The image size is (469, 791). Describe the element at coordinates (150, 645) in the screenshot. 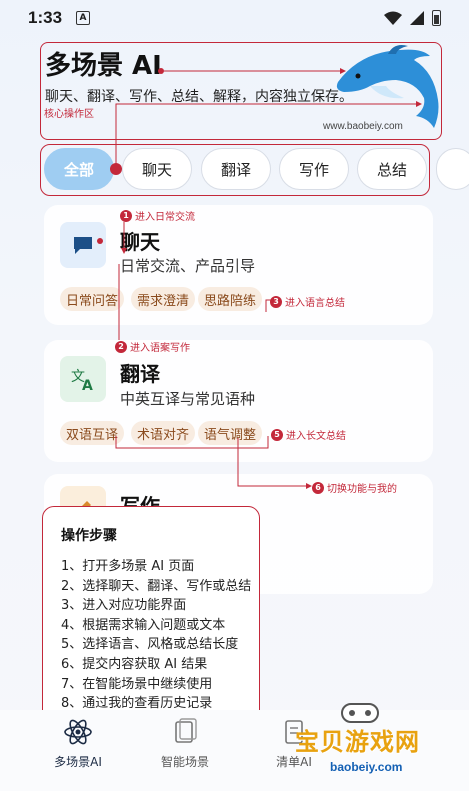

I see `step-item: 5、选择语言、风格或总结长度` at that location.